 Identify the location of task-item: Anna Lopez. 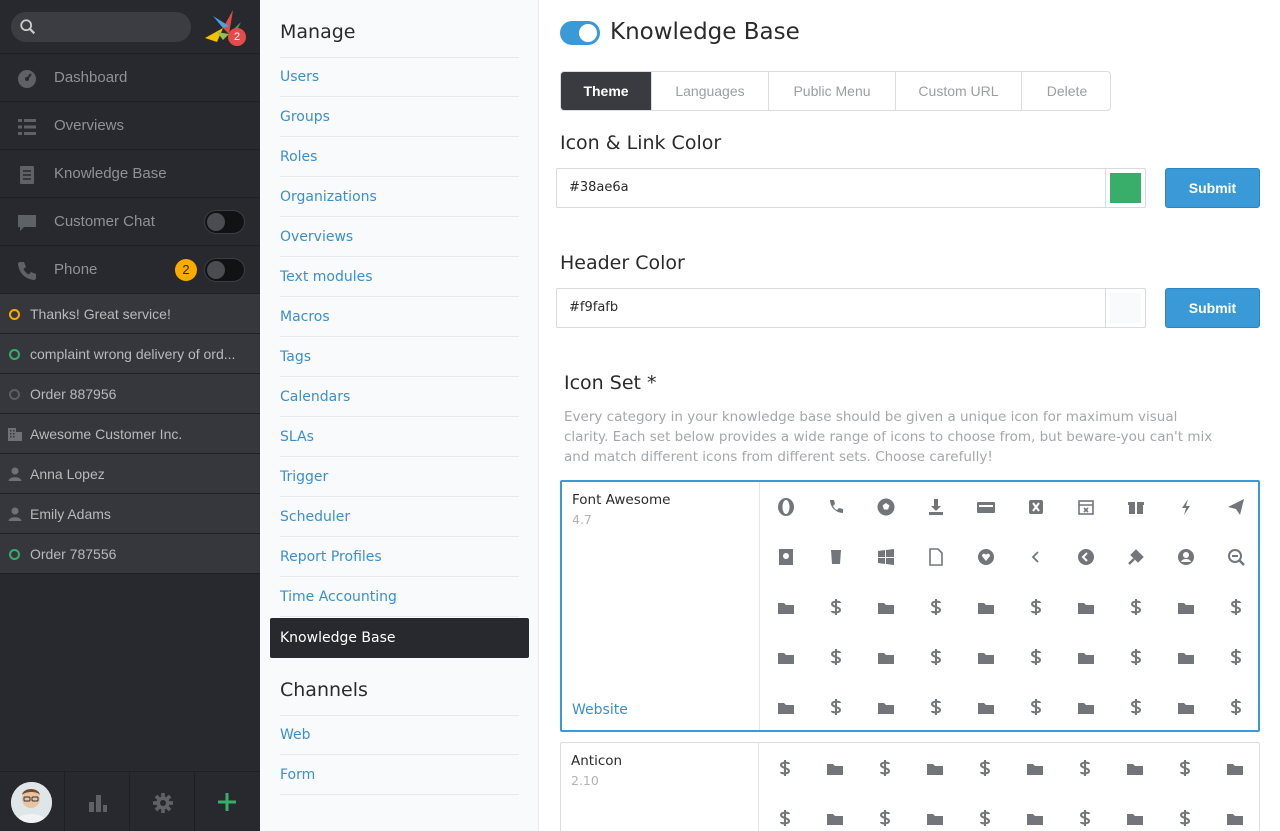
(130, 474).